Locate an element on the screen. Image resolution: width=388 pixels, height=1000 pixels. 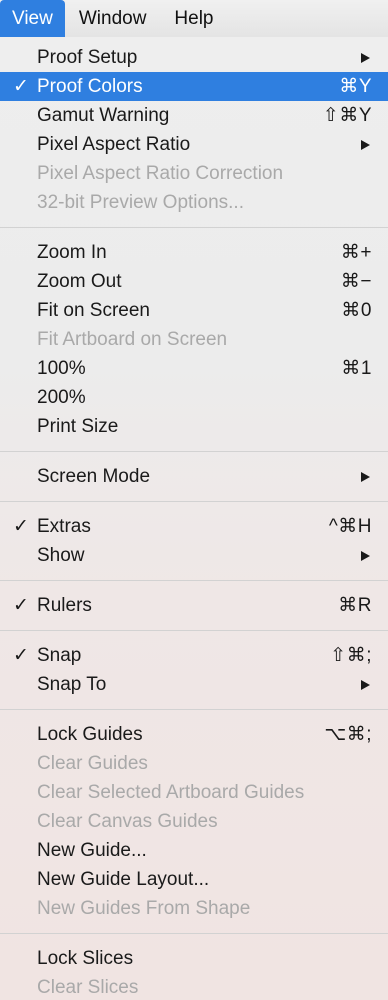
menu-item-print-size: Print Size is located at coordinates (194, 426).